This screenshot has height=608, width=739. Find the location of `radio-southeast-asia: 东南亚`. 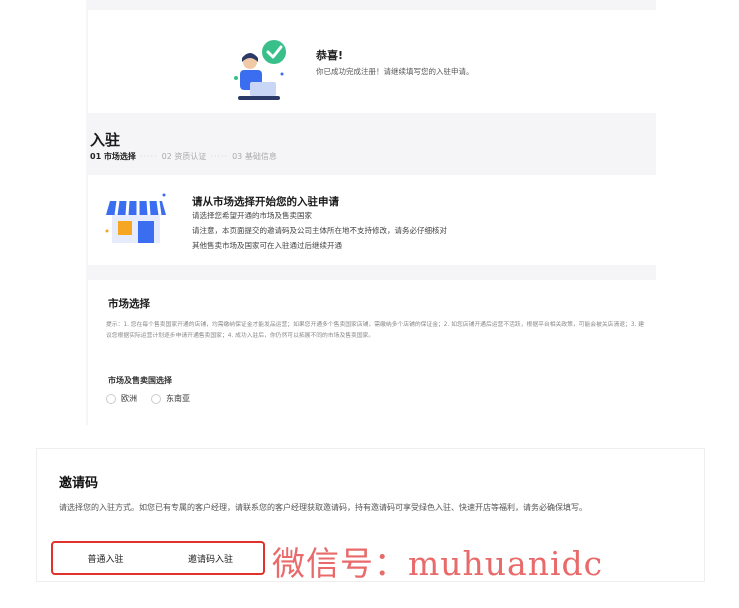

radio-southeast-asia: 东南亚 is located at coordinates (170, 398).